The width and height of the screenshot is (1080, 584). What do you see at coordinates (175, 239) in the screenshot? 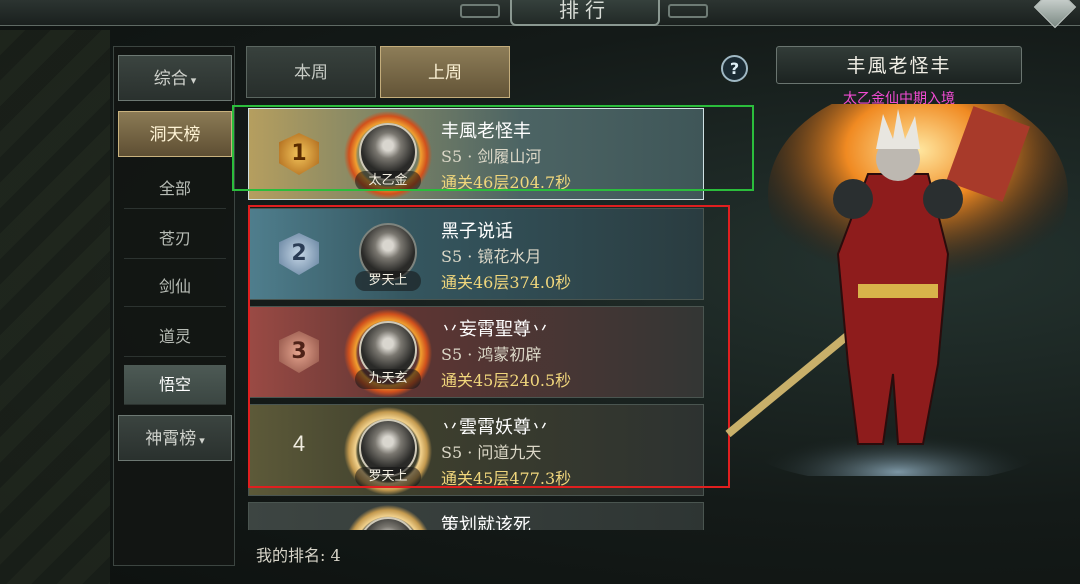
I see `sidebar-item-cangren: 苍刃` at bounding box center [175, 239].